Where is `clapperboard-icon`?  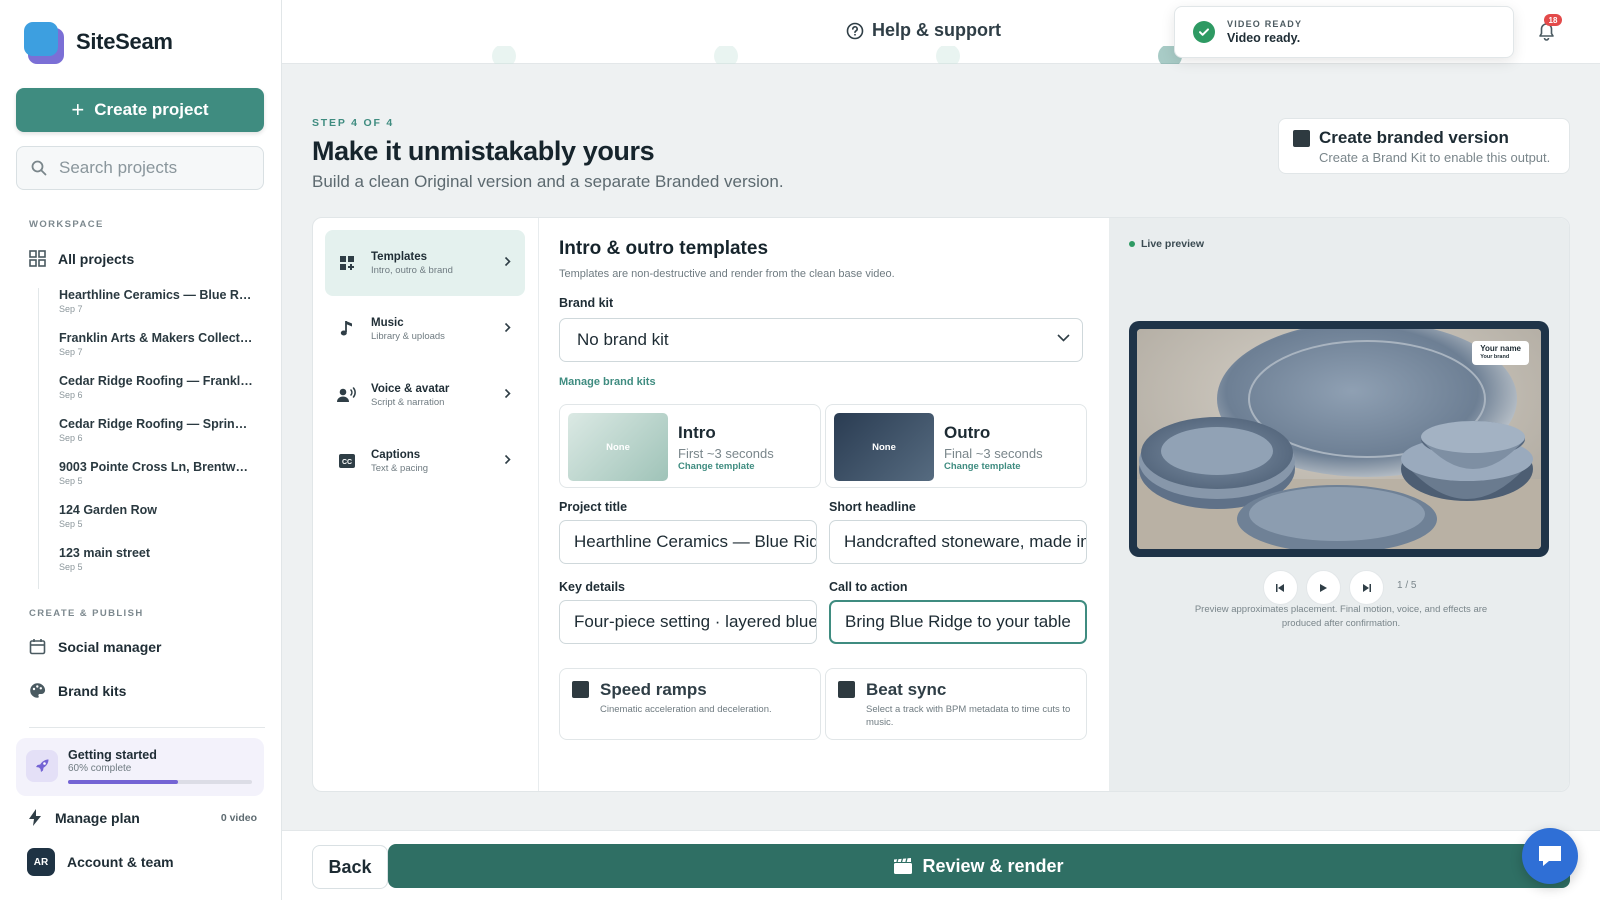
clapperboard-icon is located at coordinates (903, 866).